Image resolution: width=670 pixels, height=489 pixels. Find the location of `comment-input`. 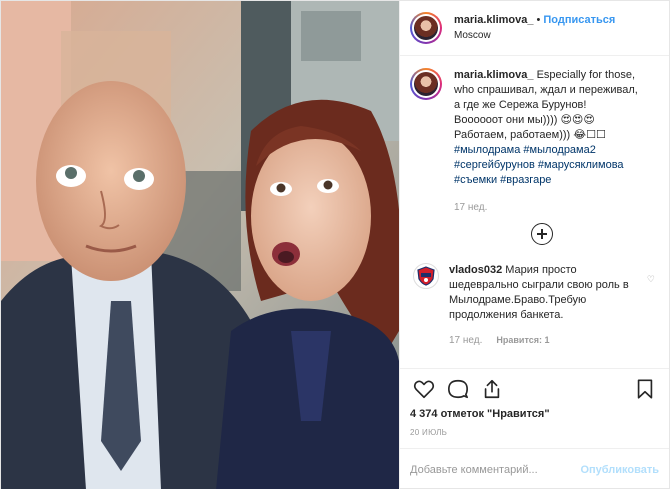

comment-input is located at coordinates (495, 469).